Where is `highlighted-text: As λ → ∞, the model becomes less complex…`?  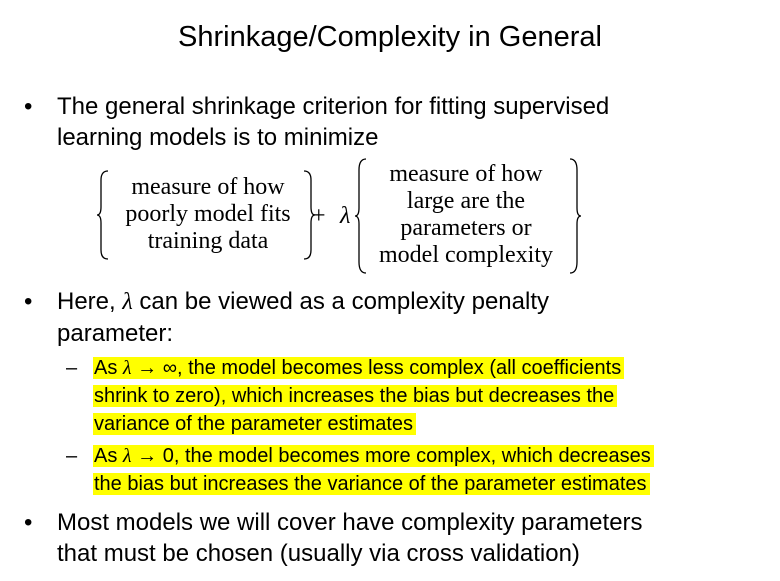 highlighted-text: As λ → ∞, the model becomes less complex… is located at coordinates (359, 368).